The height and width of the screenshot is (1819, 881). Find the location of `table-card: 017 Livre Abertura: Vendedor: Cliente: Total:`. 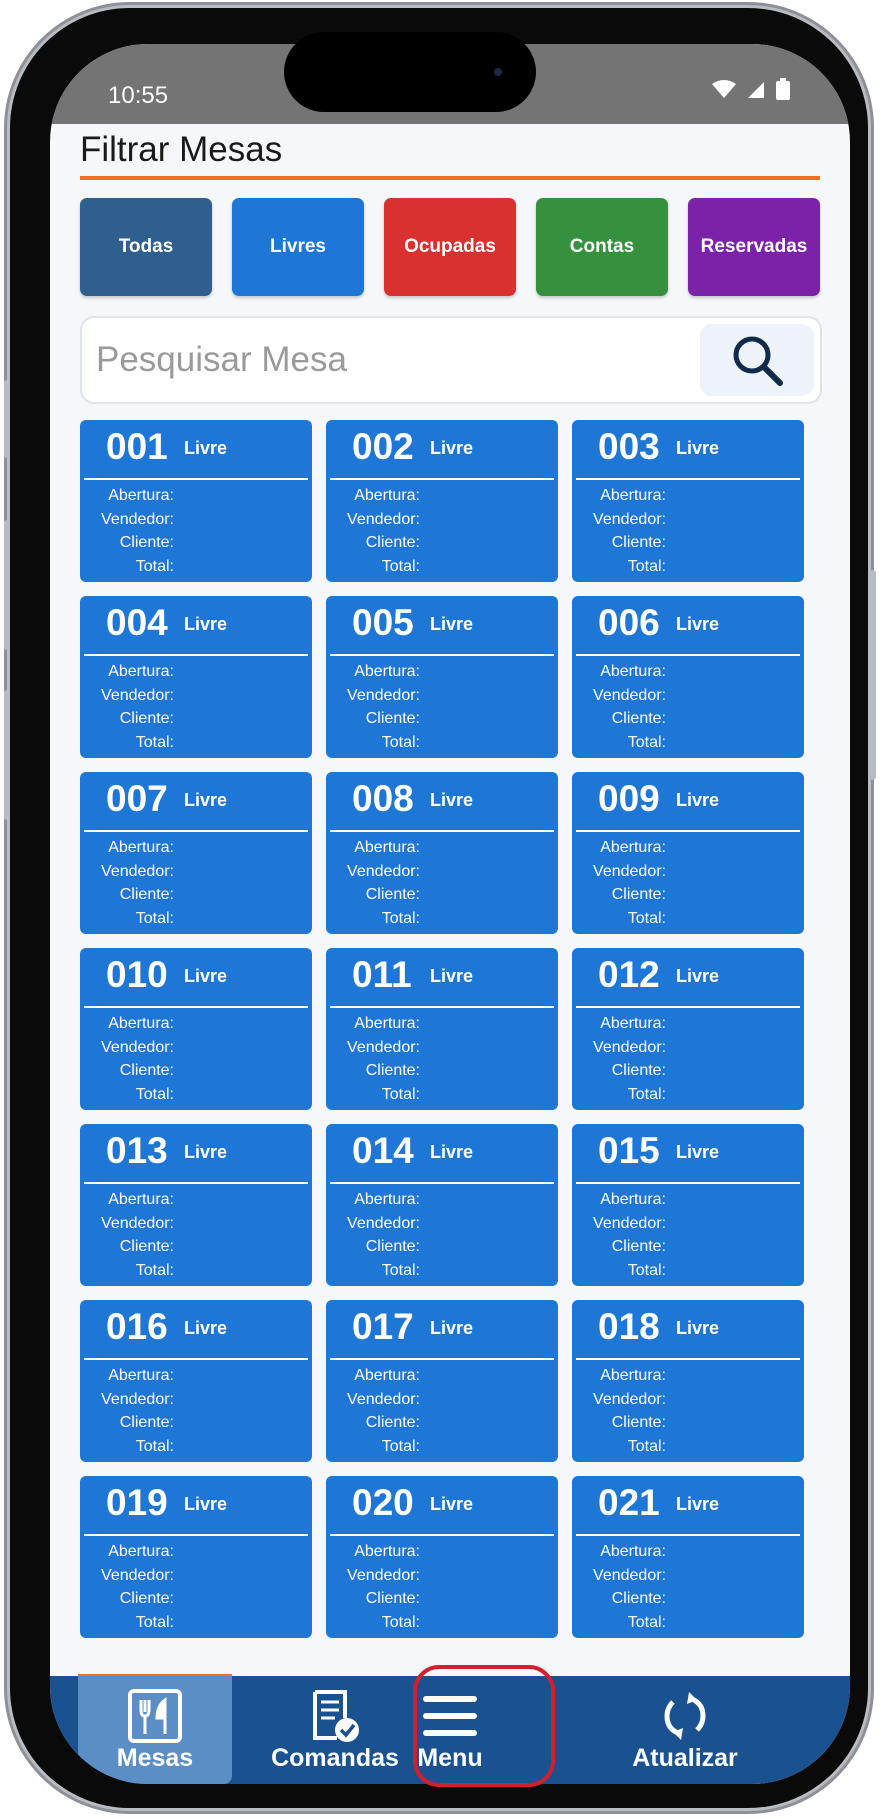

table-card: 017 Livre Abertura: Vendedor: Cliente: Total: is located at coordinates (442, 1381).